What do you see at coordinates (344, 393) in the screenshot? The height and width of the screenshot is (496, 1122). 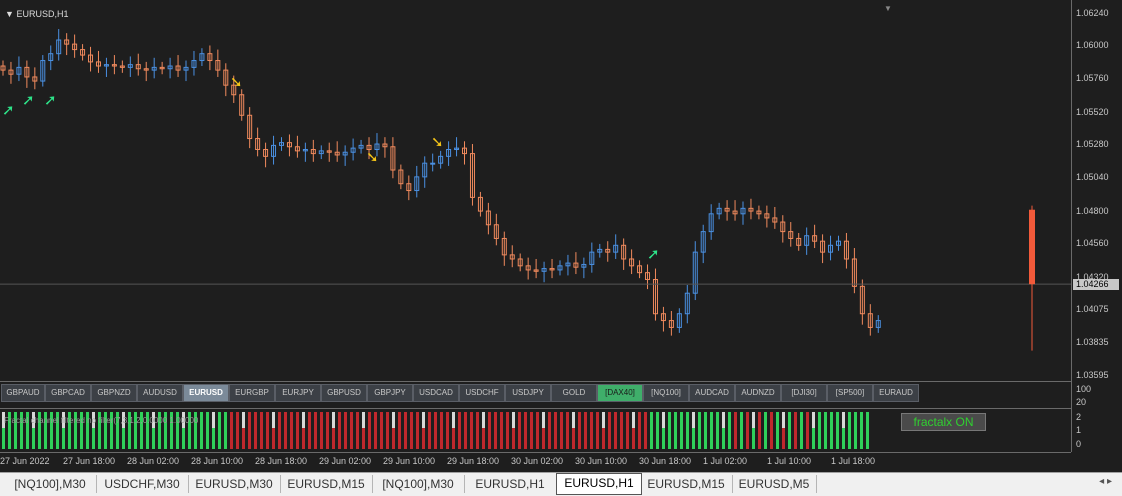 I see `symbol-button-gbpusd: GBPUSD` at bounding box center [344, 393].